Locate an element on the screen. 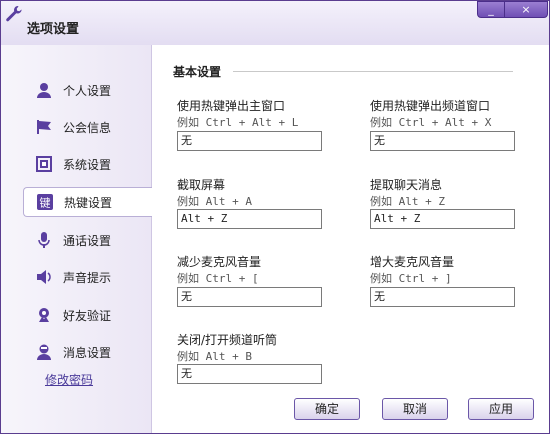 The image size is (550, 434). hotkey-input-channel-window: 无 is located at coordinates (442, 141).